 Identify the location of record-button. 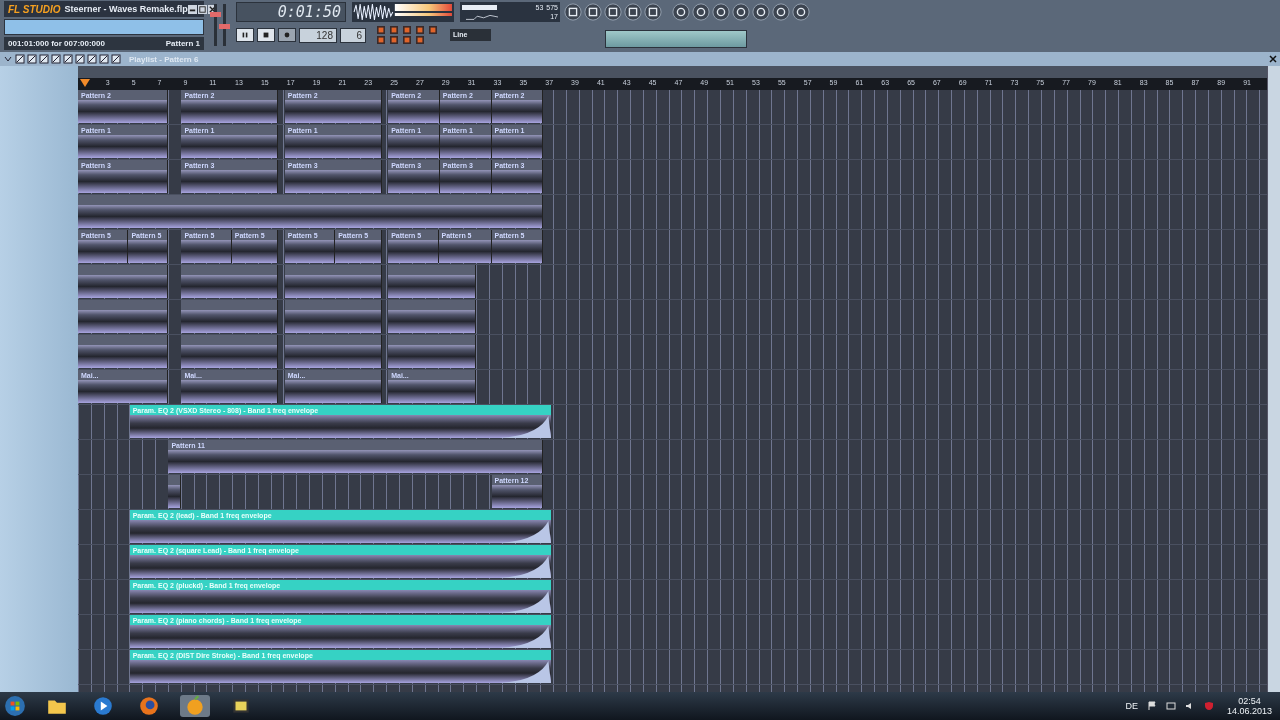
(287, 35).